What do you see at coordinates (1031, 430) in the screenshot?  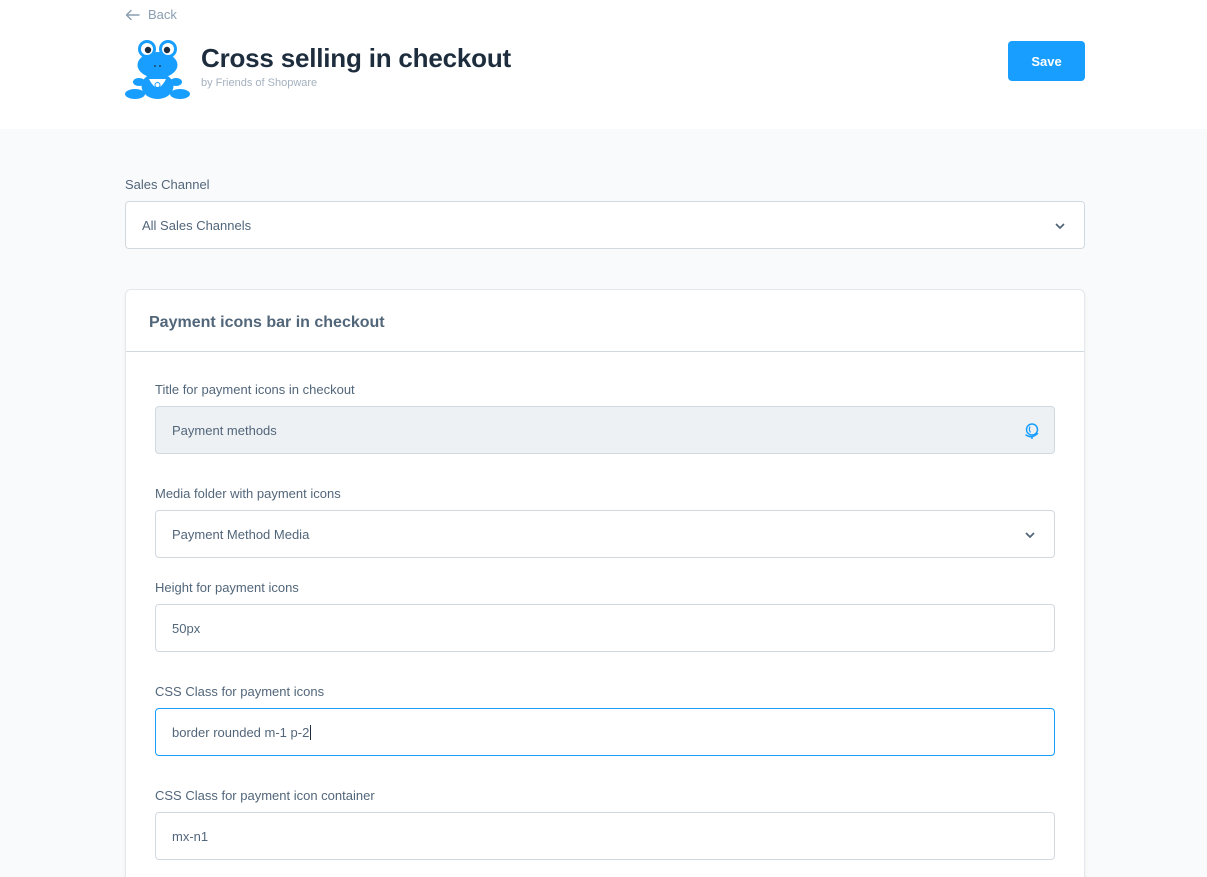 I see `globe-icon` at bounding box center [1031, 430].